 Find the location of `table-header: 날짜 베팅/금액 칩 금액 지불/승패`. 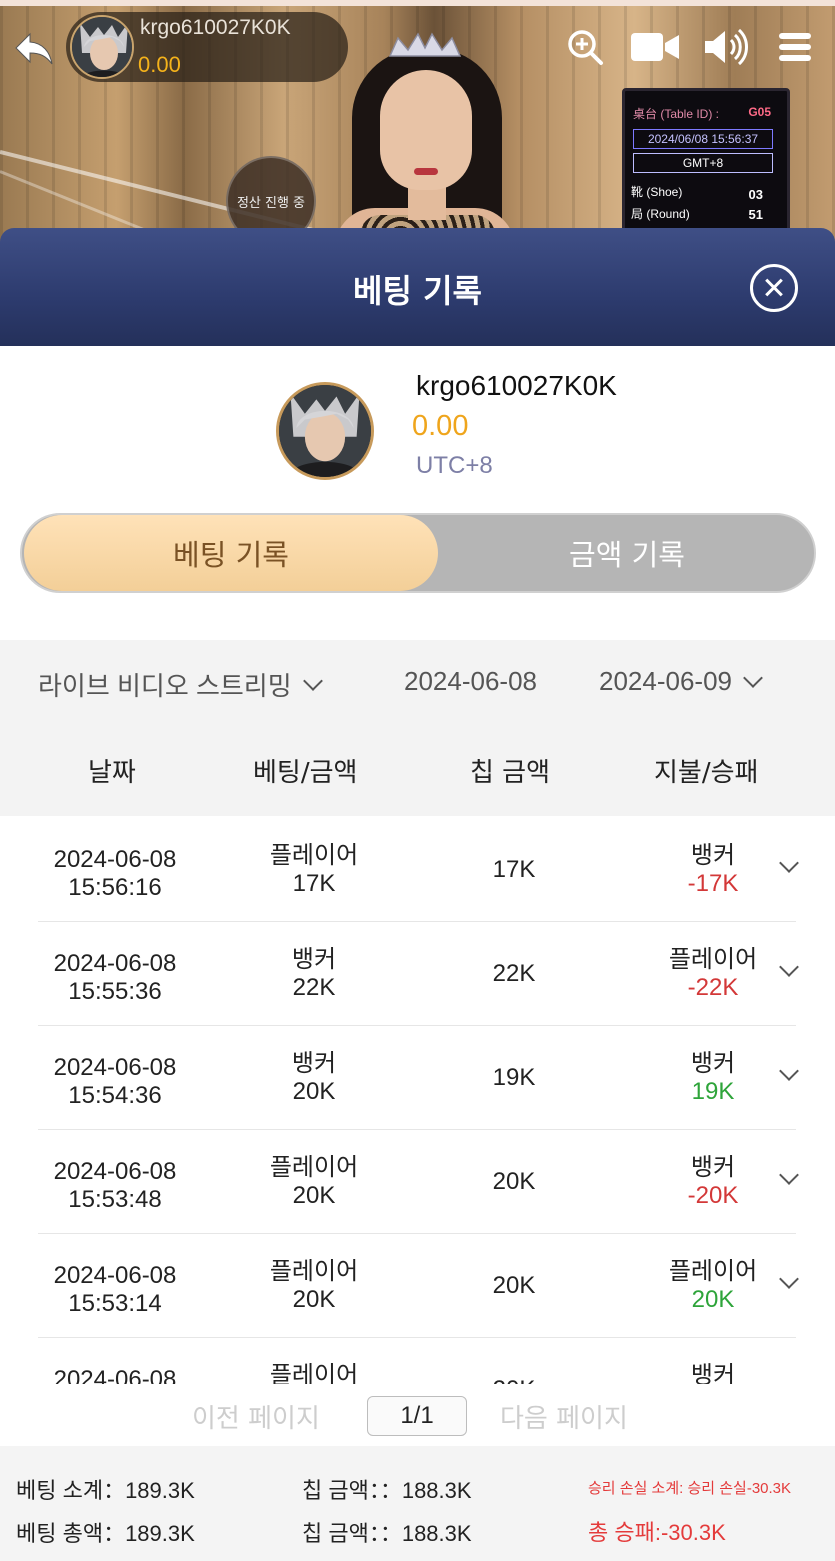

table-header: 날짜 베팅/금액 칩 금액 지불/승패 is located at coordinates (417, 774).